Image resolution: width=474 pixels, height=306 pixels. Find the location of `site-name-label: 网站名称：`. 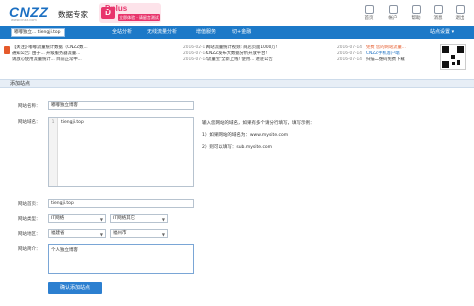

site-name-label: 网站名称： is located at coordinates (29, 106).